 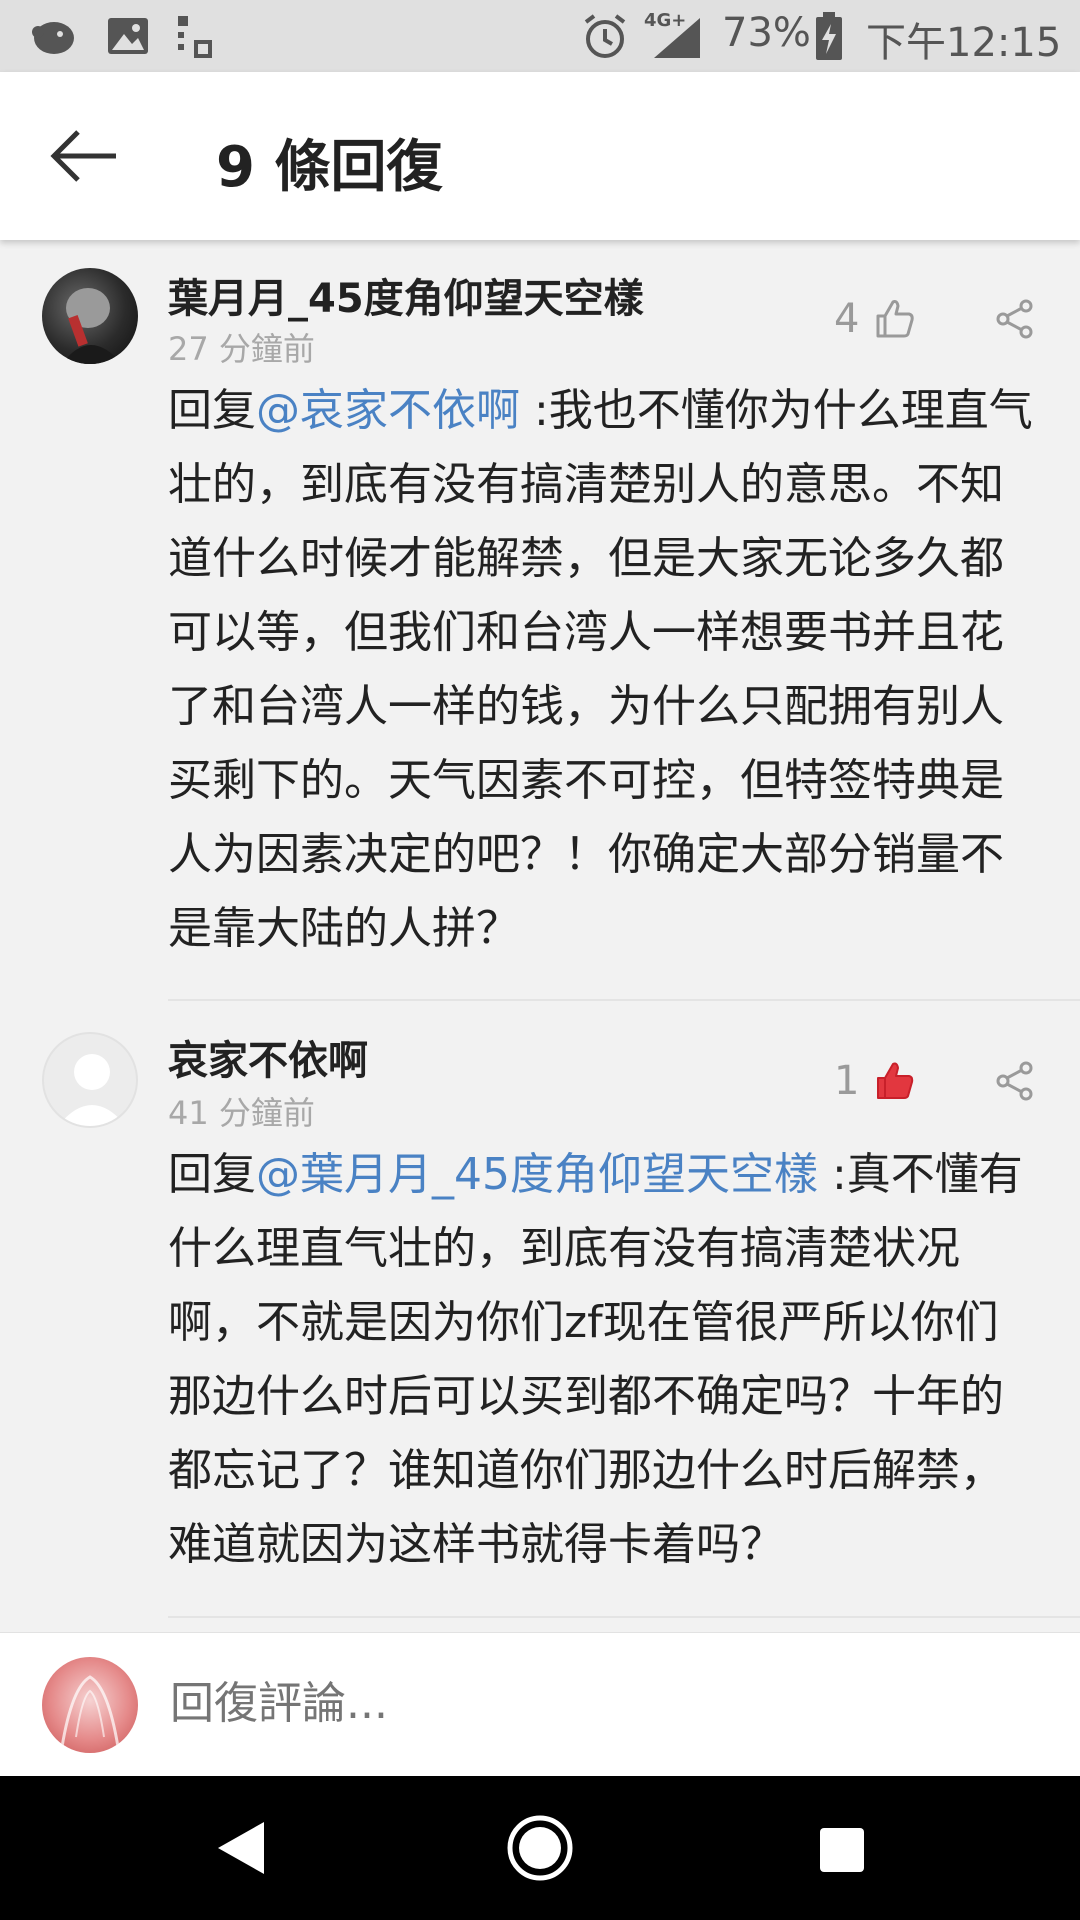 I want to click on arrow-left-icon, so click(x=85, y=156).